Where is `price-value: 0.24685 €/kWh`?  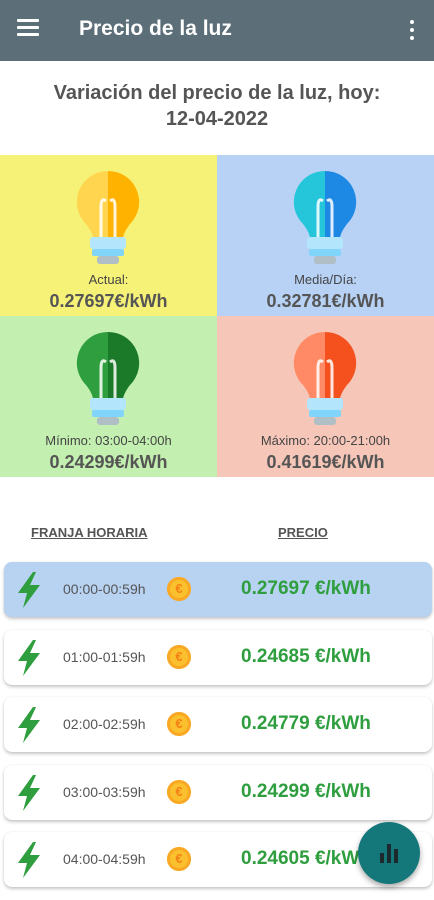 price-value: 0.24685 €/kWh is located at coordinates (306, 656).